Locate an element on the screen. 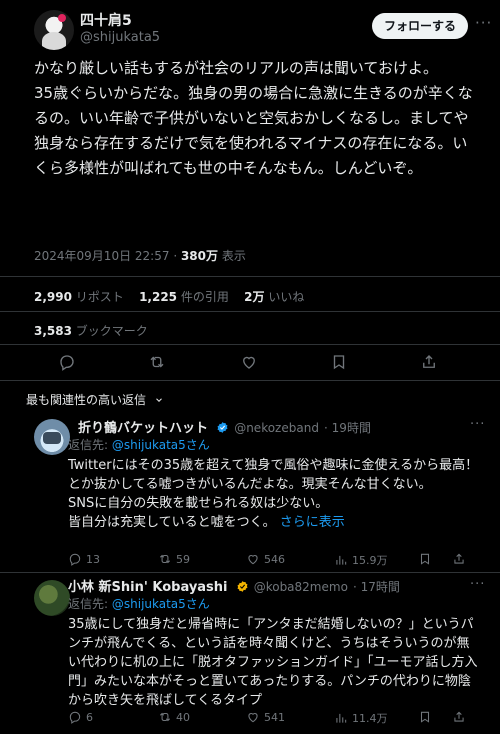  views-count: 380万 is located at coordinates (199, 256).